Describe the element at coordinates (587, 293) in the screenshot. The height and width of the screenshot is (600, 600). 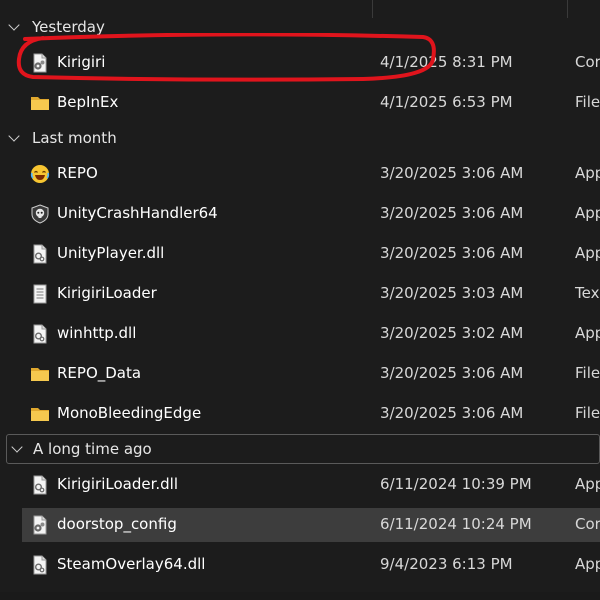
I see `file-type: Tex` at that location.